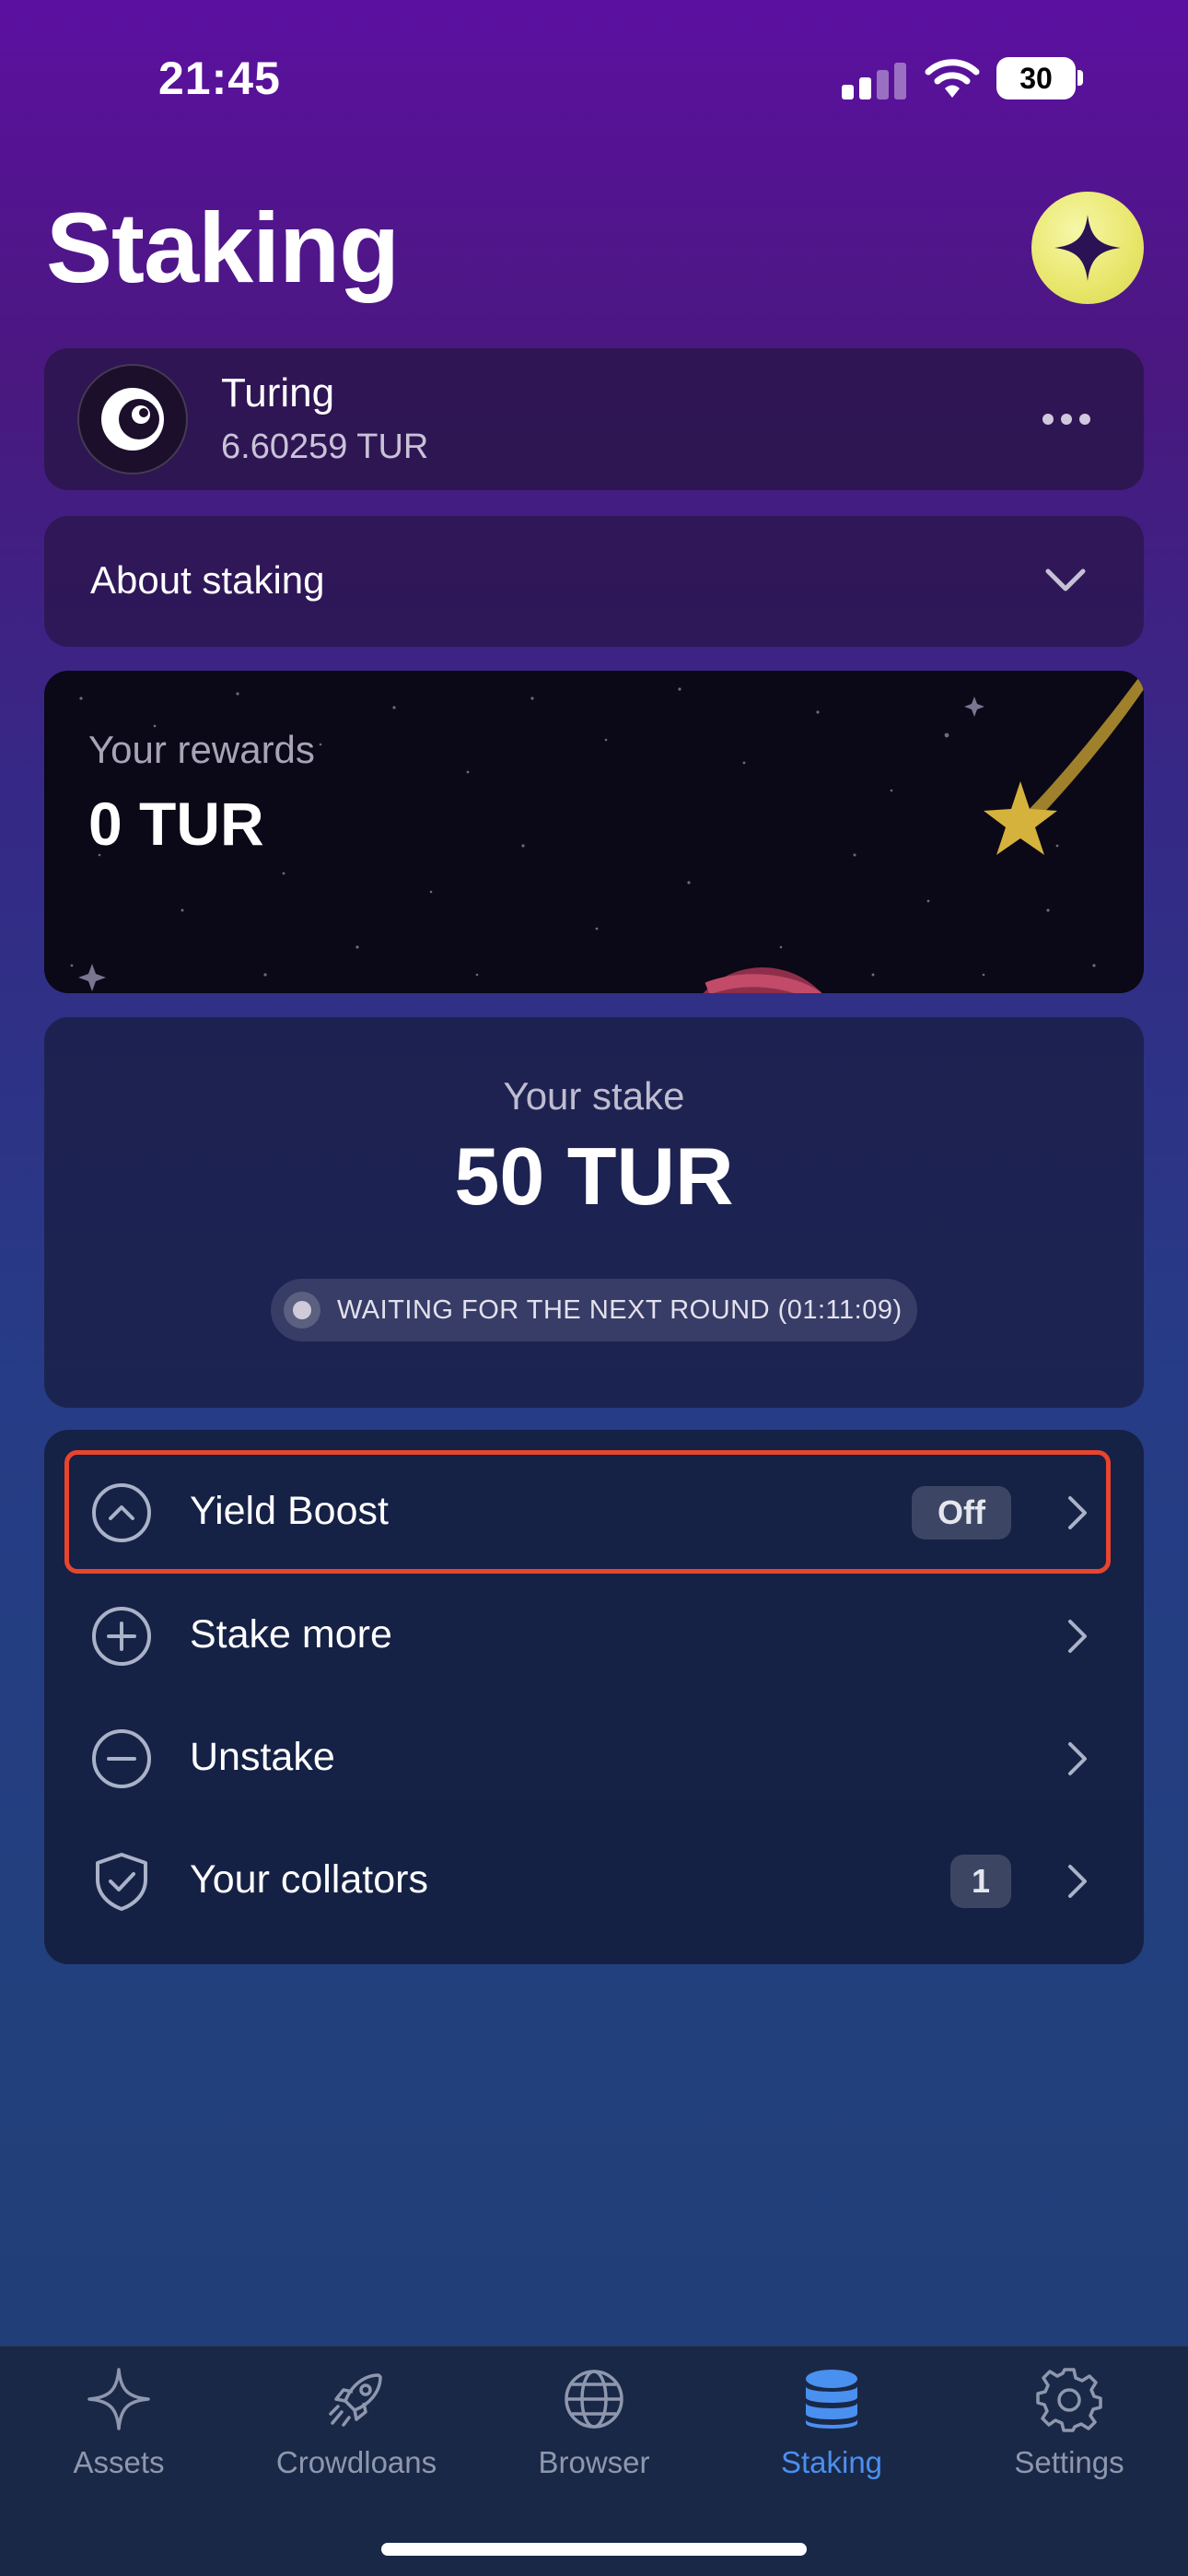 Image resolution: width=1188 pixels, height=2576 pixels. What do you see at coordinates (1069, 2462) in the screenshot?
I see `tab-label: Settings` at bounding box center [1069, 2462].